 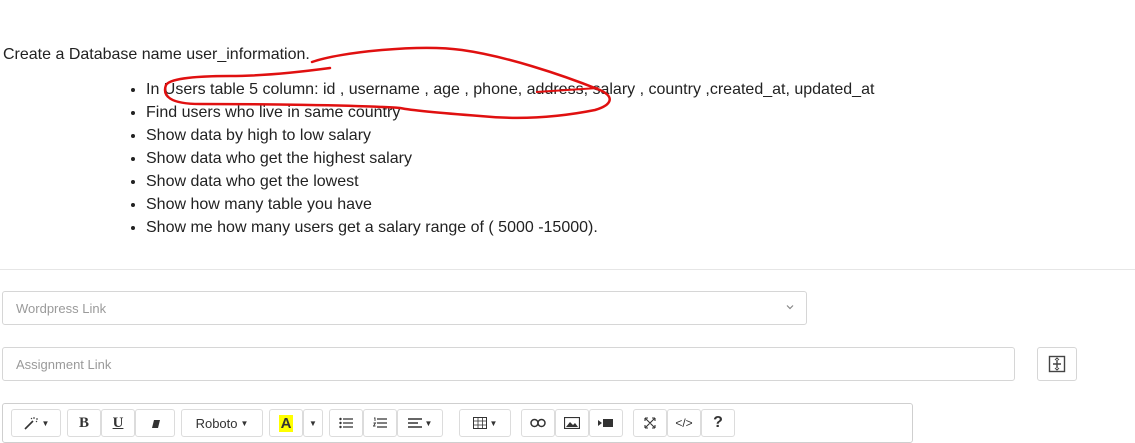 I want to click on assignment-link-input, so click(x=508, y=364).